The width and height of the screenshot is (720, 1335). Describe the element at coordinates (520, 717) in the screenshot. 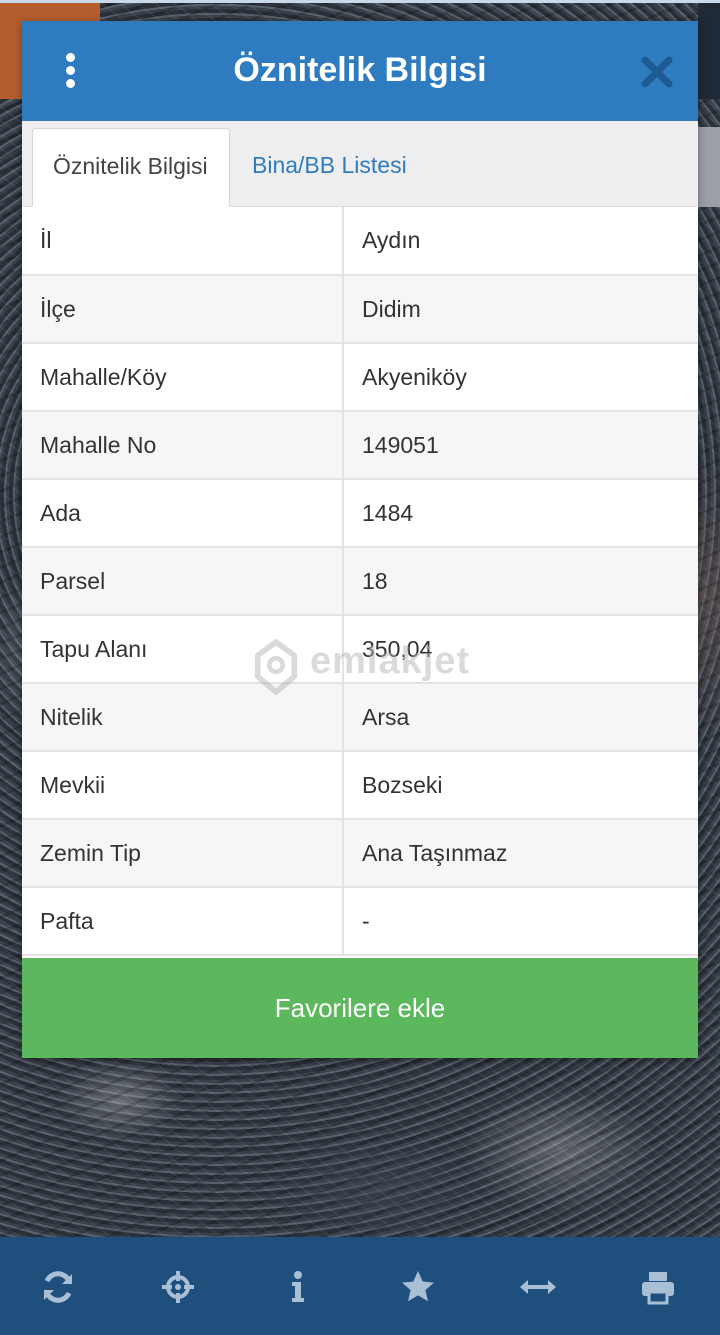

I see `row-value: Arsa` at that location.